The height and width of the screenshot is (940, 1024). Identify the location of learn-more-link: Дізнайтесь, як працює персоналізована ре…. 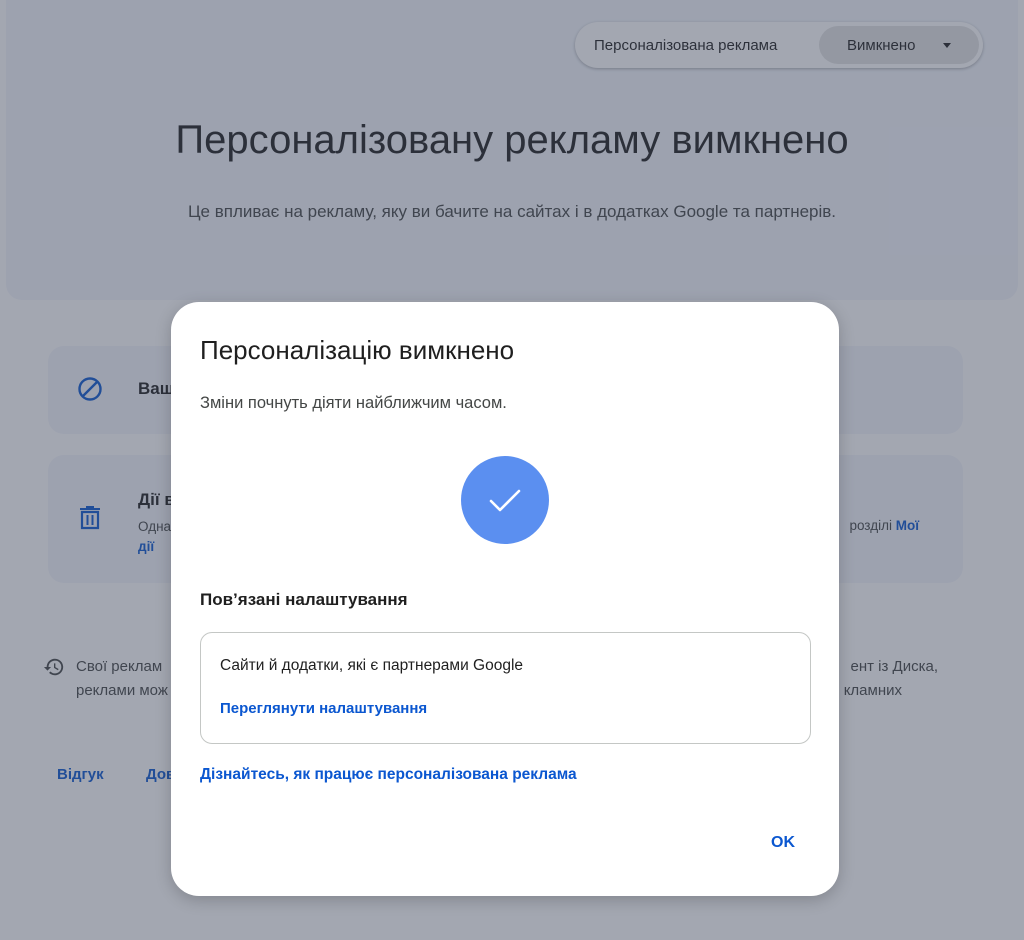
(388, 775).